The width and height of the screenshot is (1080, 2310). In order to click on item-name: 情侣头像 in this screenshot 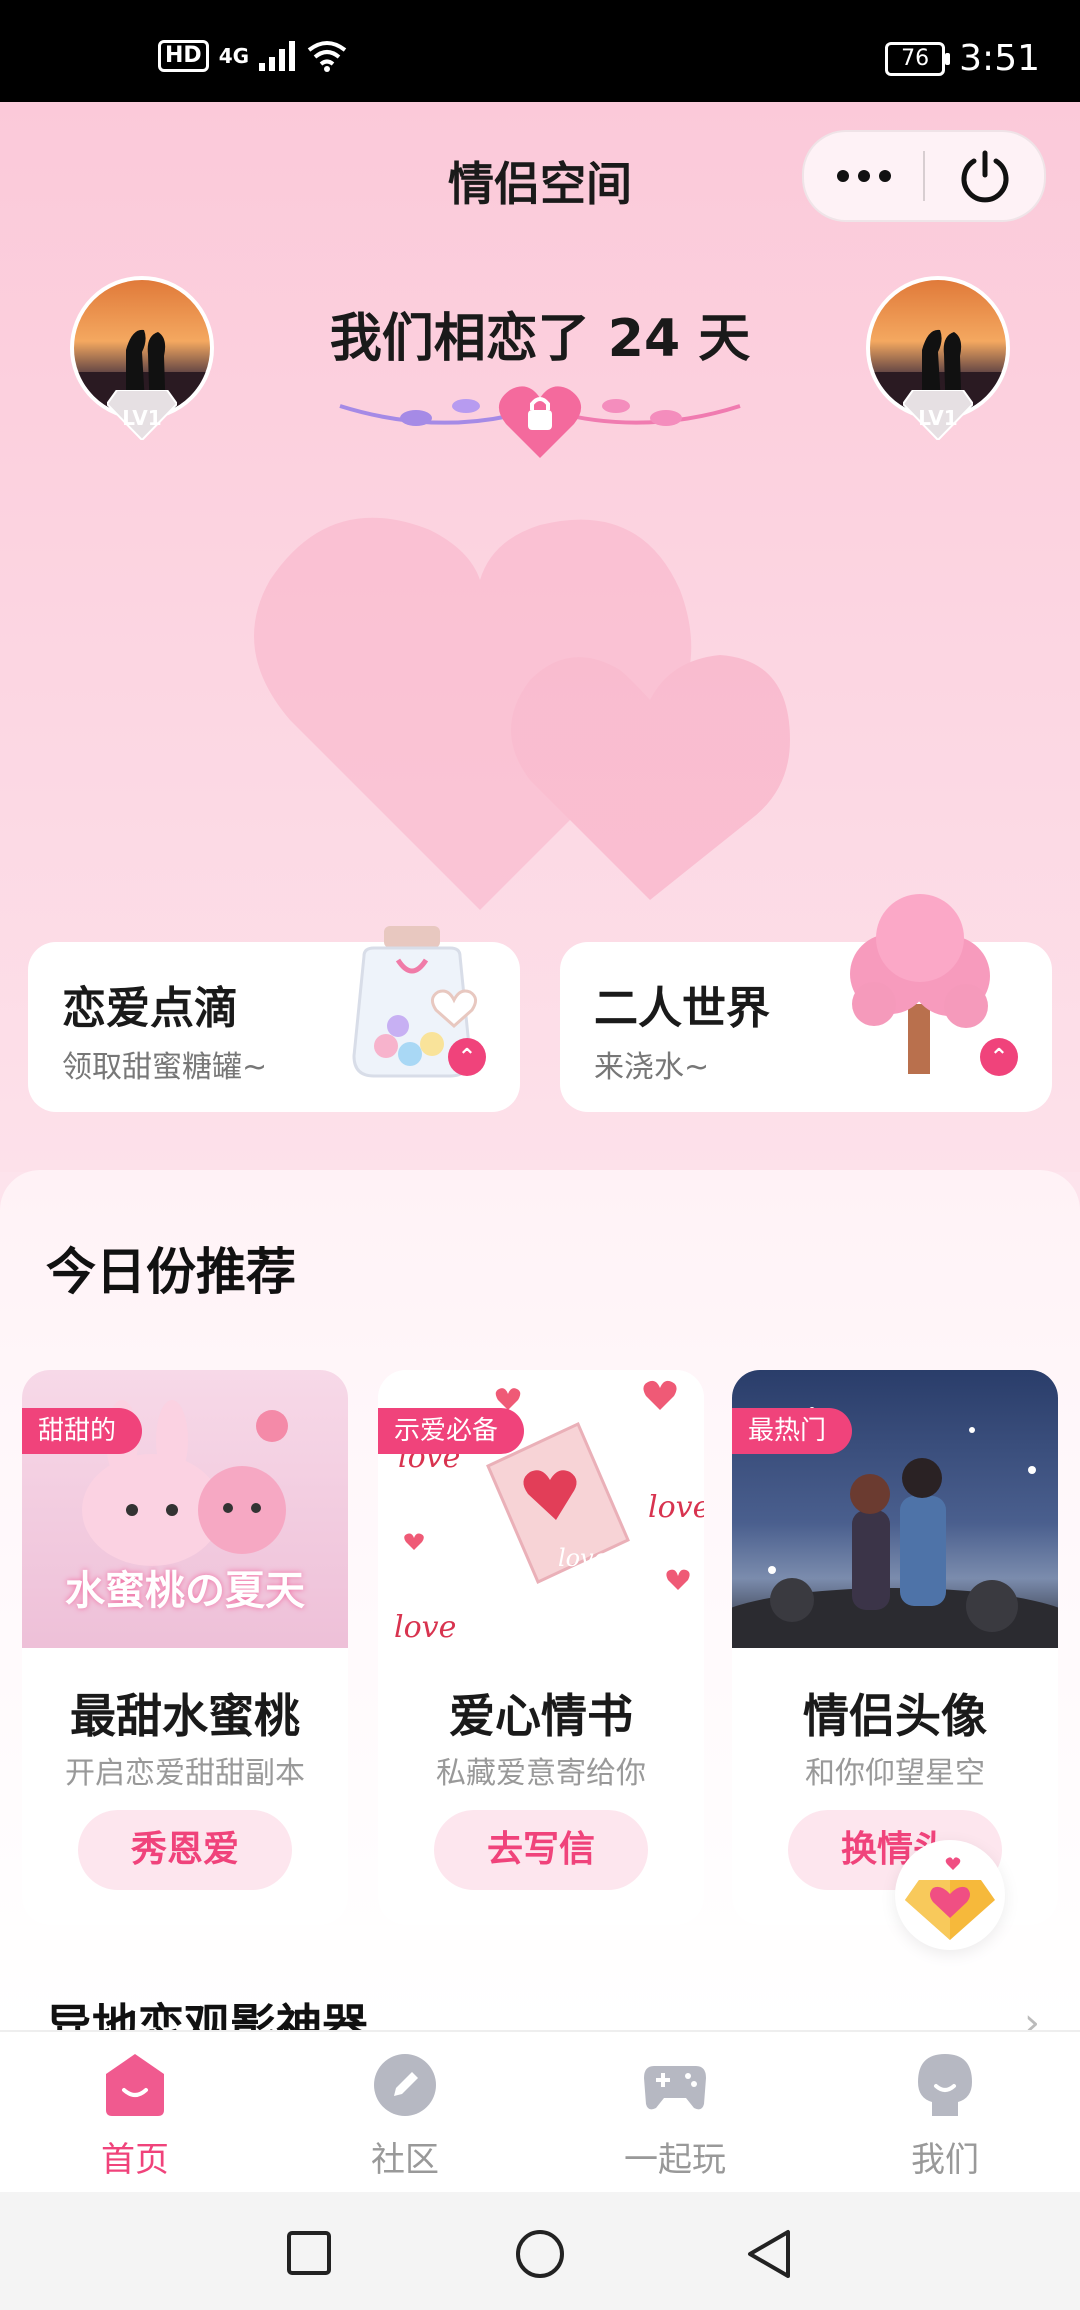, I will do `click(895, 1716)`.